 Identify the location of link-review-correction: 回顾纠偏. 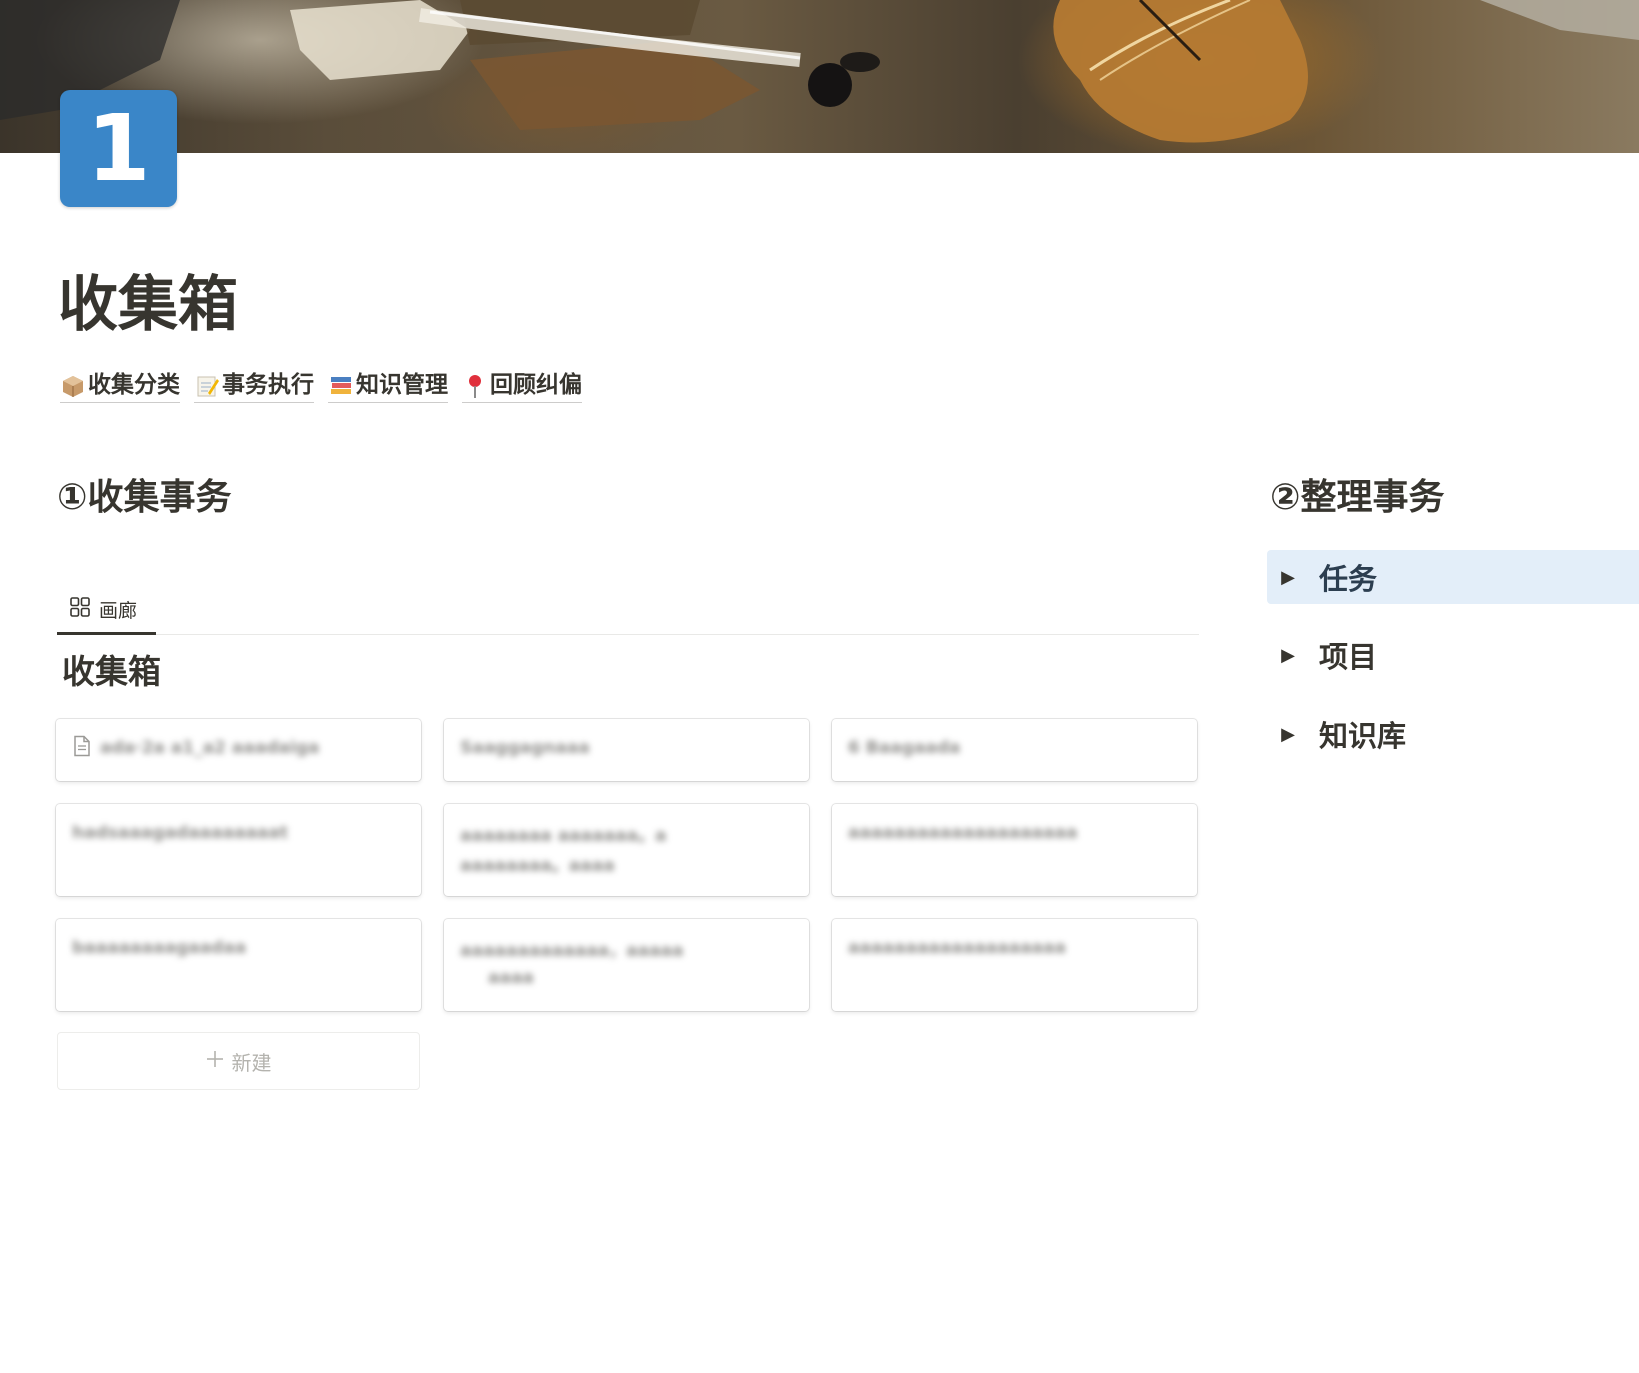
(522, 387).